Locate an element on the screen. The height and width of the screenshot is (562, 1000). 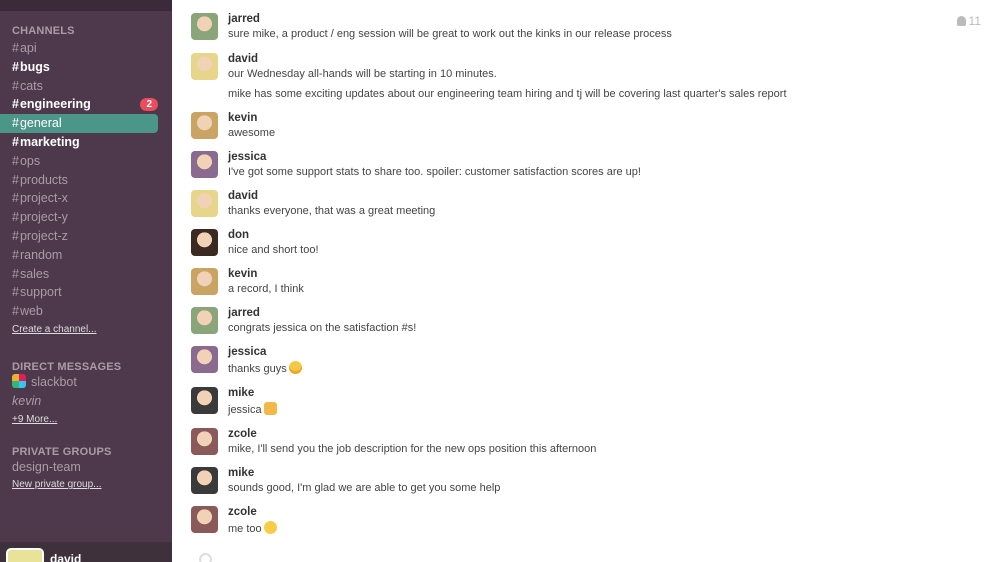
message-text-content: a record, I think is located at coordinates (266, 289).